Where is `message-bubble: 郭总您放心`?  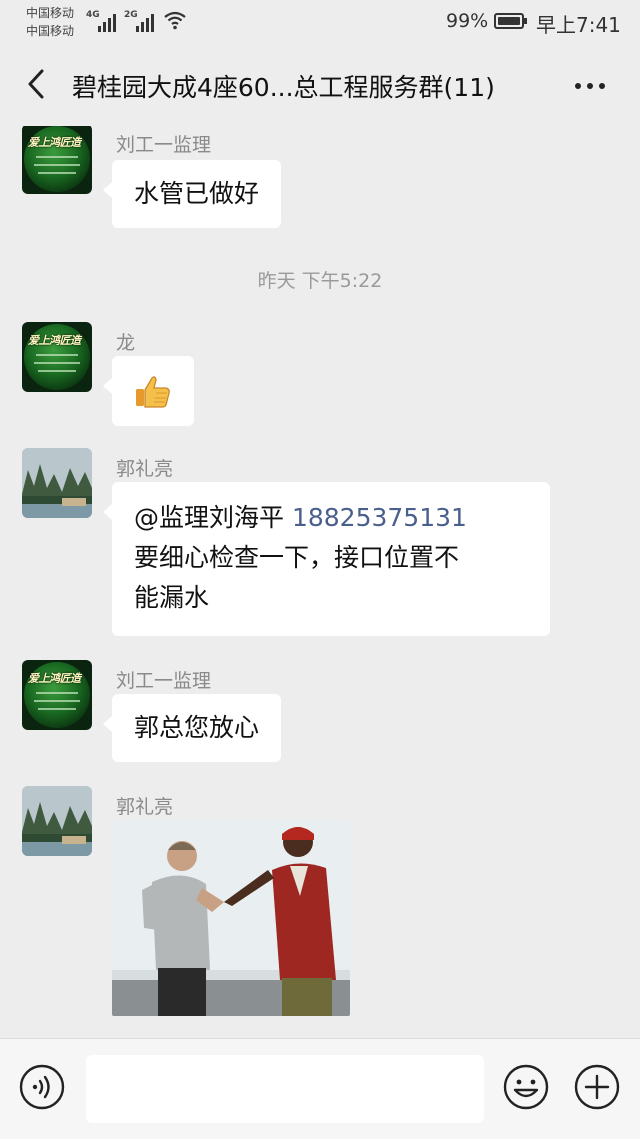
message-bubble: 郭总您放心 is located at coordinates (192, 728).